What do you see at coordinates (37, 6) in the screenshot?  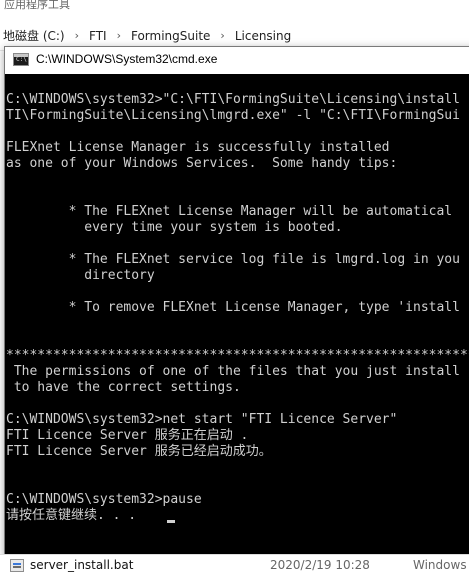 I see `ribbon-tab-label: 应用程序工具` at bounding box center [37, 6].